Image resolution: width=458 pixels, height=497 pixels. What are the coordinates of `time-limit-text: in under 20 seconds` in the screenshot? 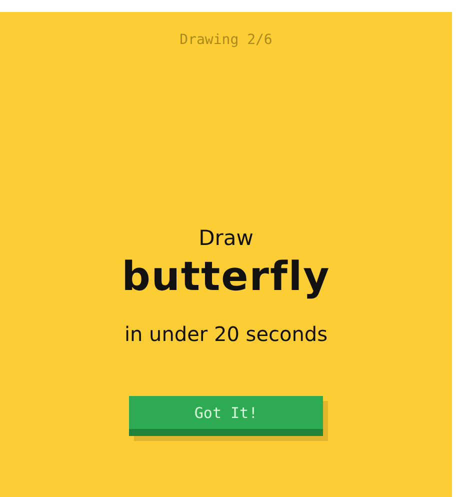 It's located at (226, 334).